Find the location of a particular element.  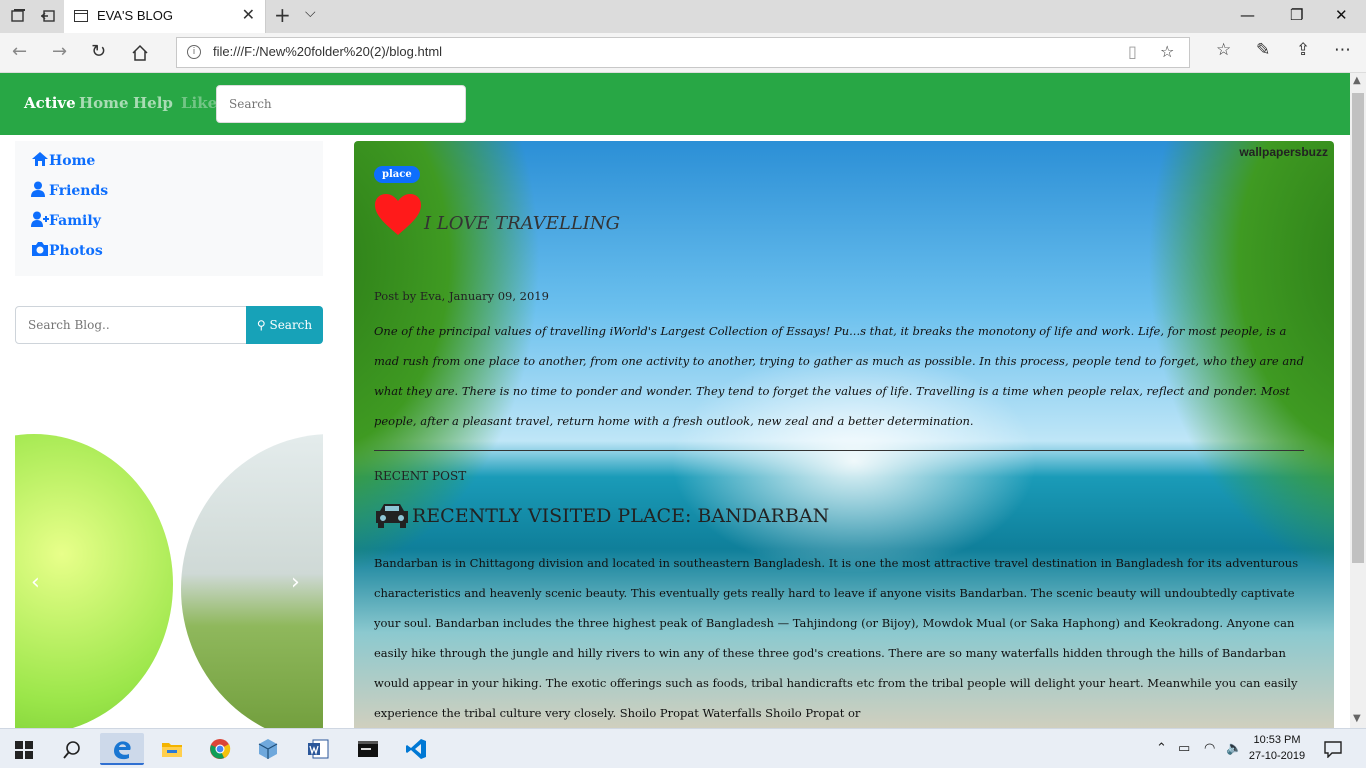

sidebar-item-label: Photos is located at coordinates (76, 251).